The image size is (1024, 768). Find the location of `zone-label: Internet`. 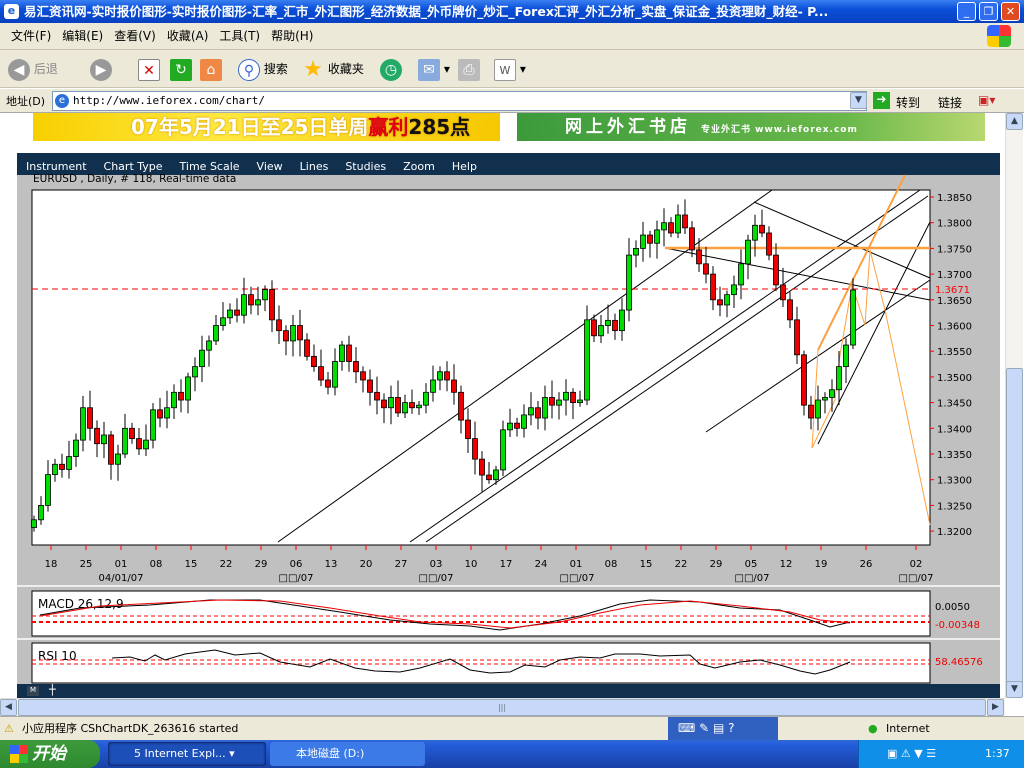

zone-label: Internet is located at coordinates (908, 728).